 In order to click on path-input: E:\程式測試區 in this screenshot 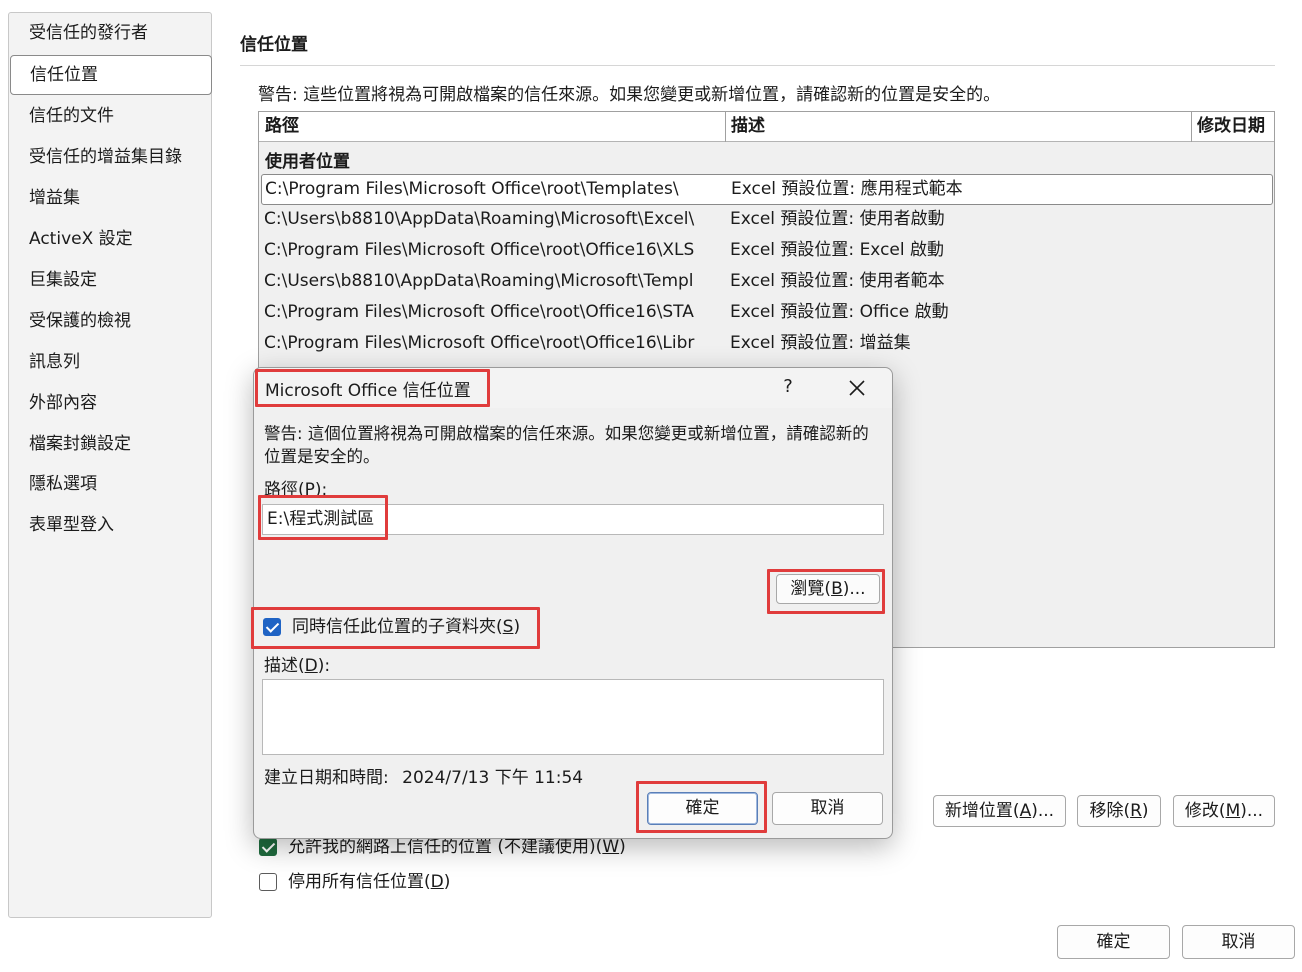, I will do `click(573, 519)`.